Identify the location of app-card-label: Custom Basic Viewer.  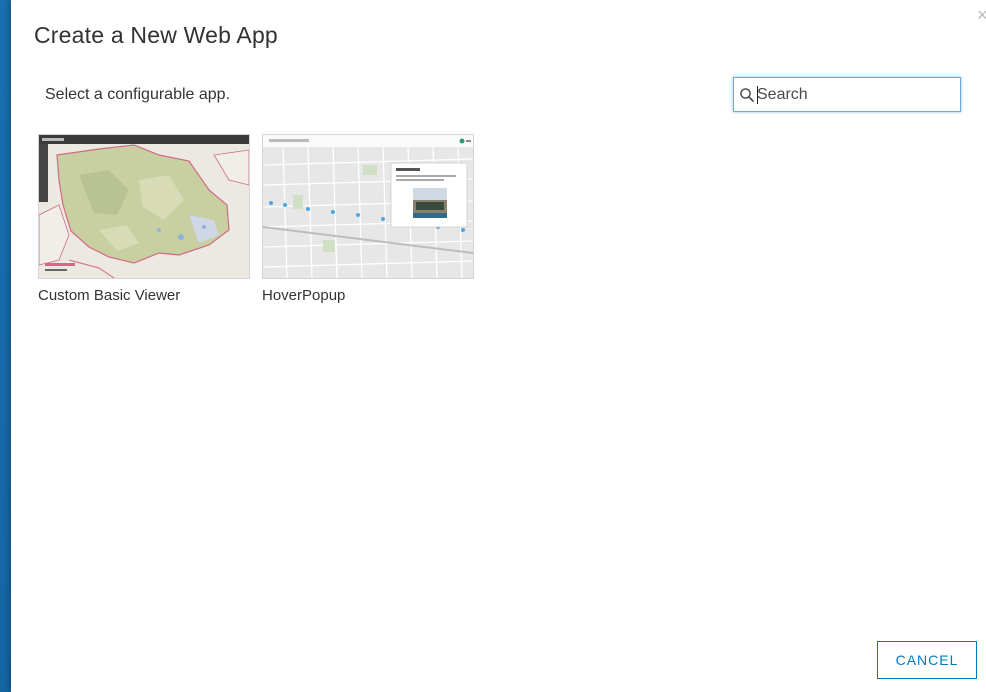
(109, 295).